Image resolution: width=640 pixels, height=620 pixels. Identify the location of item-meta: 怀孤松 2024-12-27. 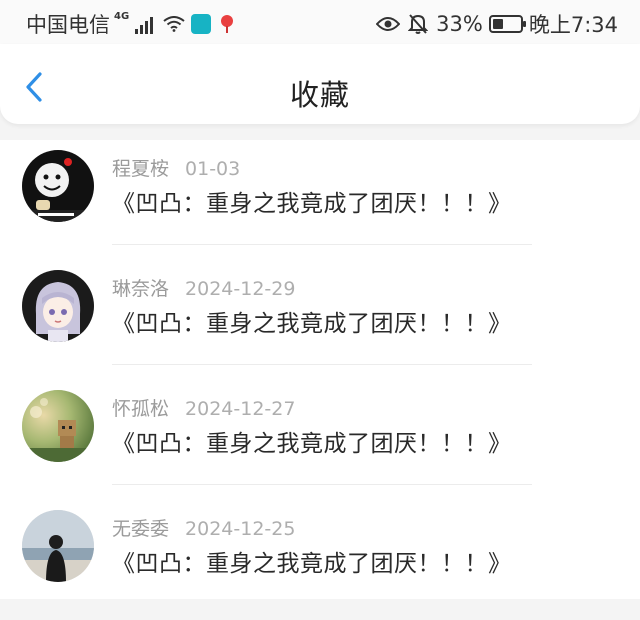
(203, 407).